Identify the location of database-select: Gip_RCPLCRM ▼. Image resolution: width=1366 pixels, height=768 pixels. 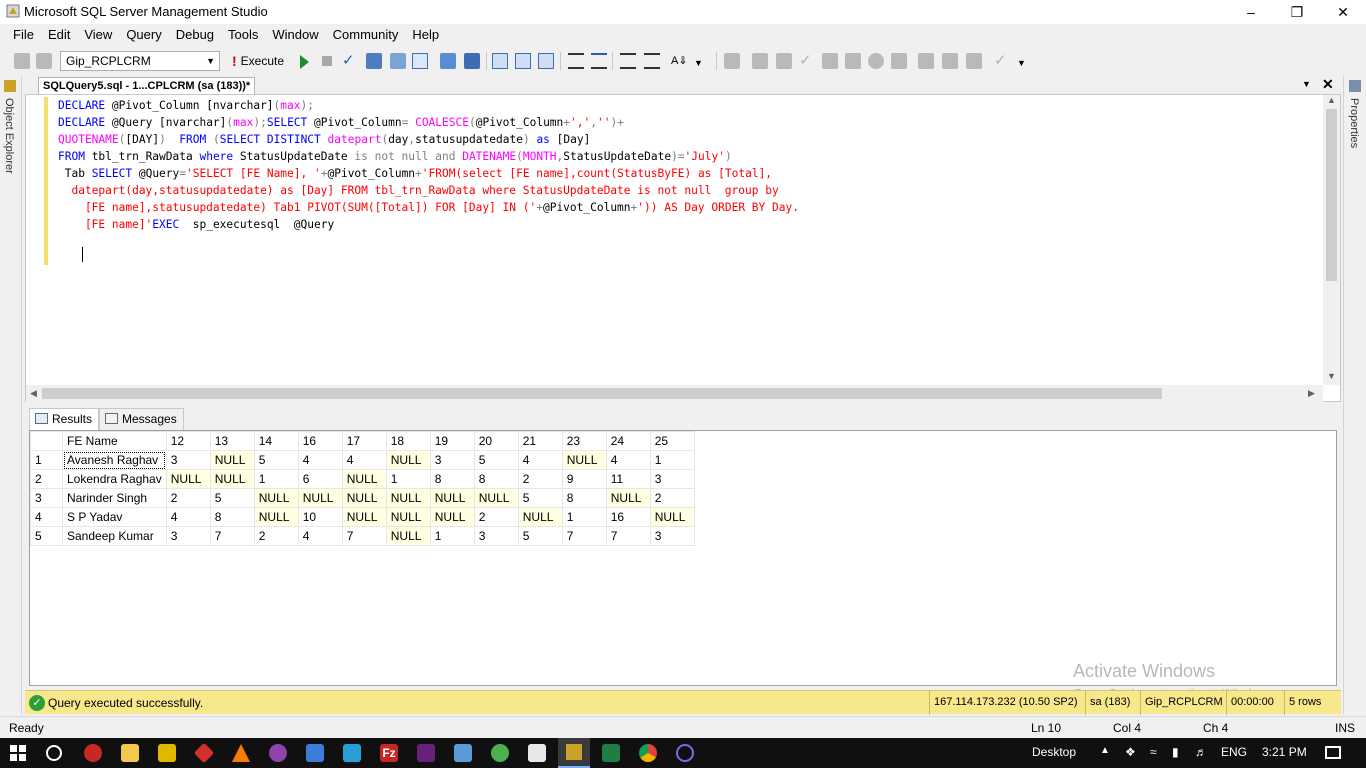
(140, 61).